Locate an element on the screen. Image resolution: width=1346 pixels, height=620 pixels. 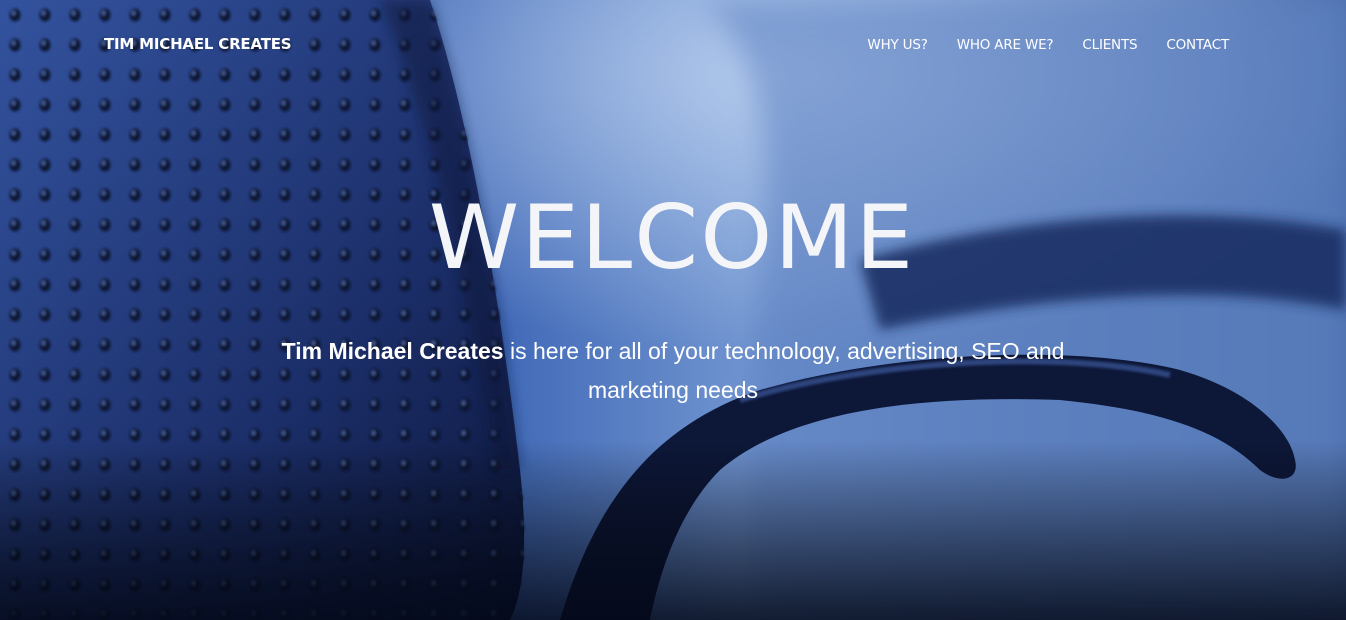
nav-link-who-are-we: WHO ARE WE? is located at coordinates (1005, 45).